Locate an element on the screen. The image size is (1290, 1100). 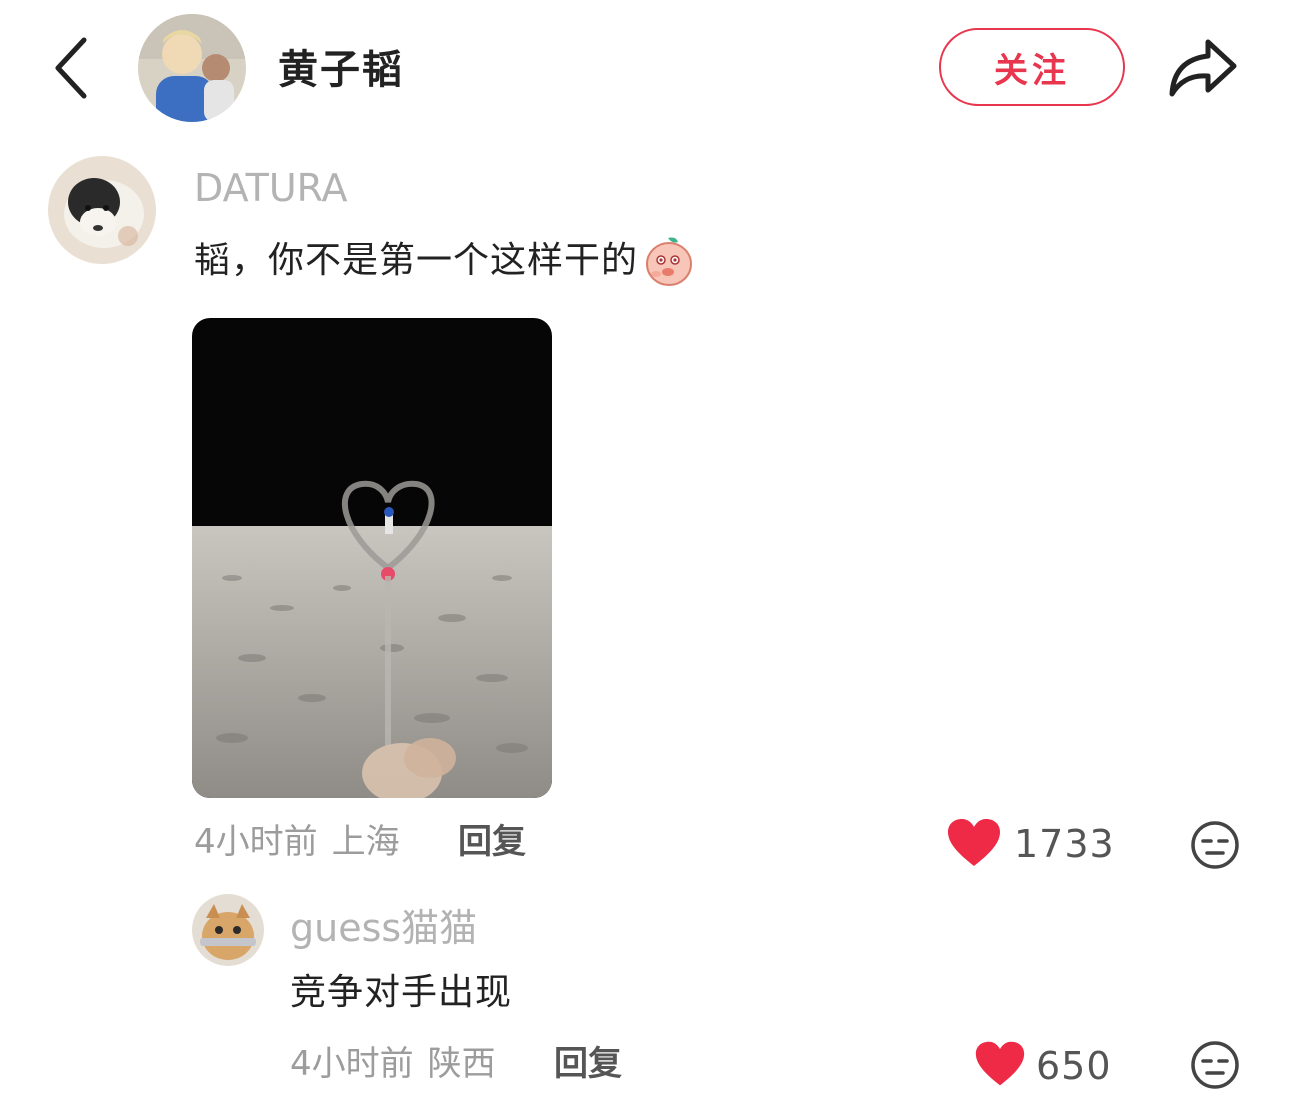
reply-meta: 4小时前 陕西 is located at coordinates (393, 1064).